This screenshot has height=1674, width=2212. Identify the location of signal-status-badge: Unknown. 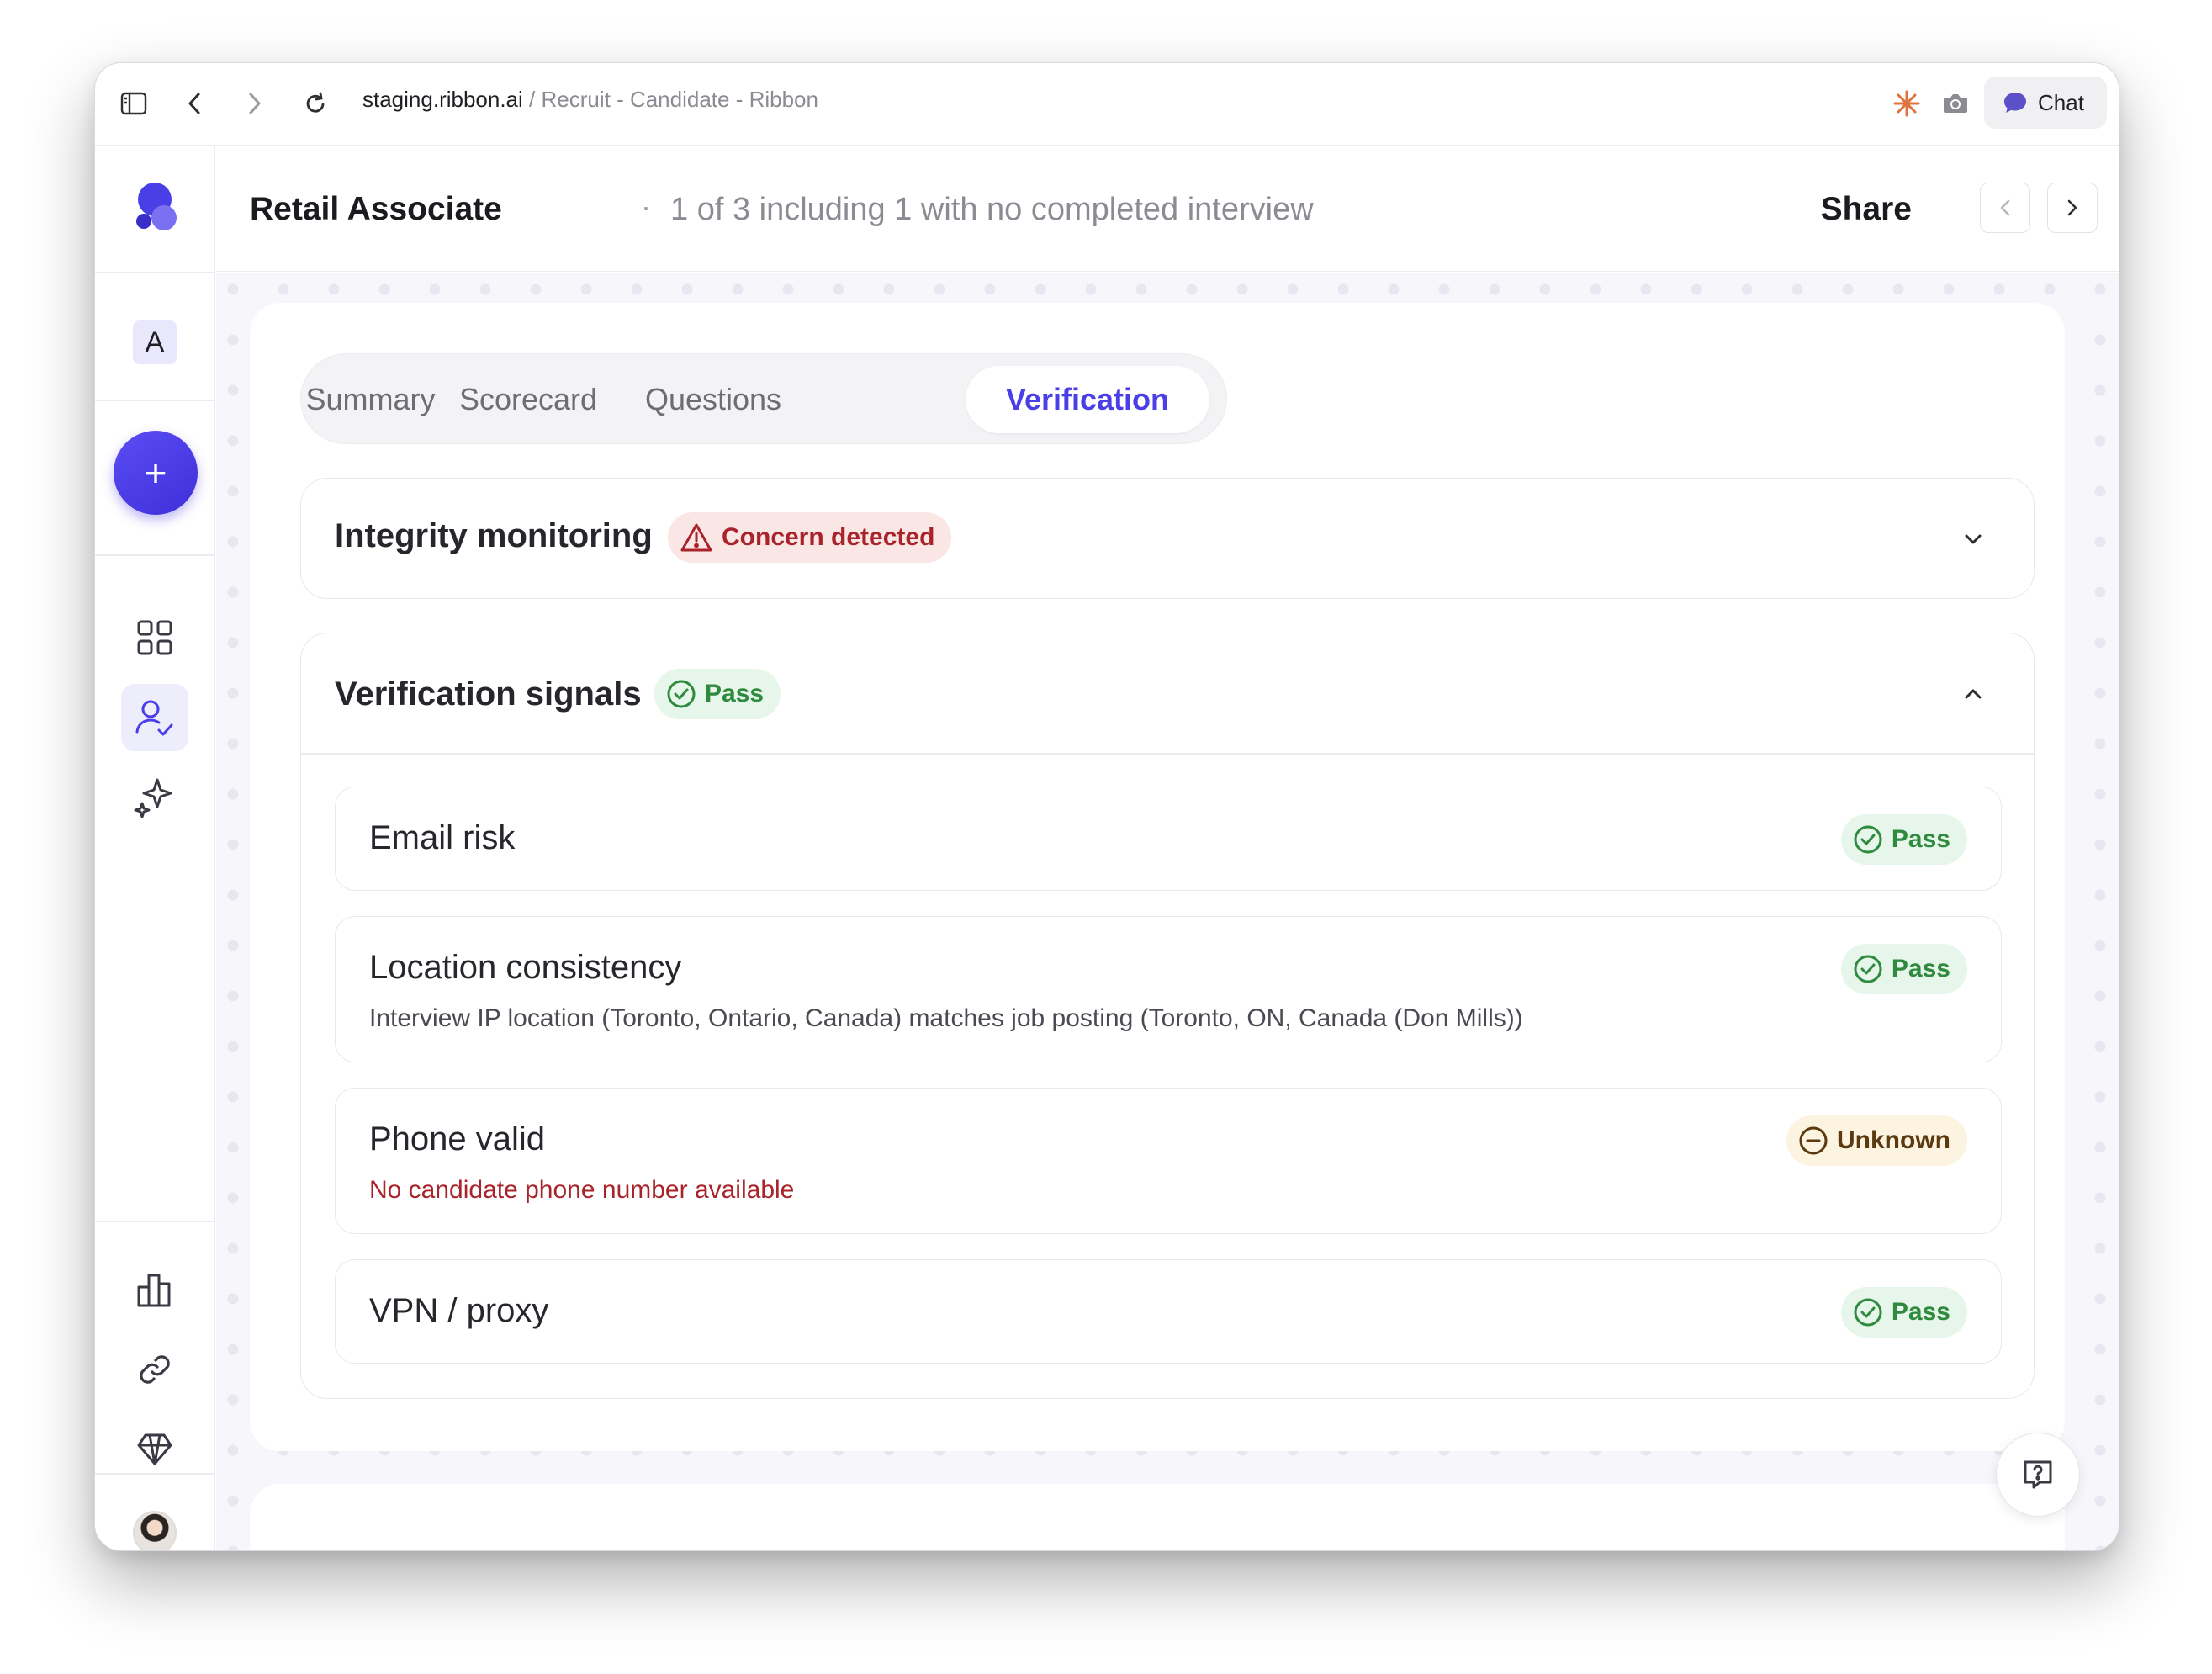
(1876, 1140).